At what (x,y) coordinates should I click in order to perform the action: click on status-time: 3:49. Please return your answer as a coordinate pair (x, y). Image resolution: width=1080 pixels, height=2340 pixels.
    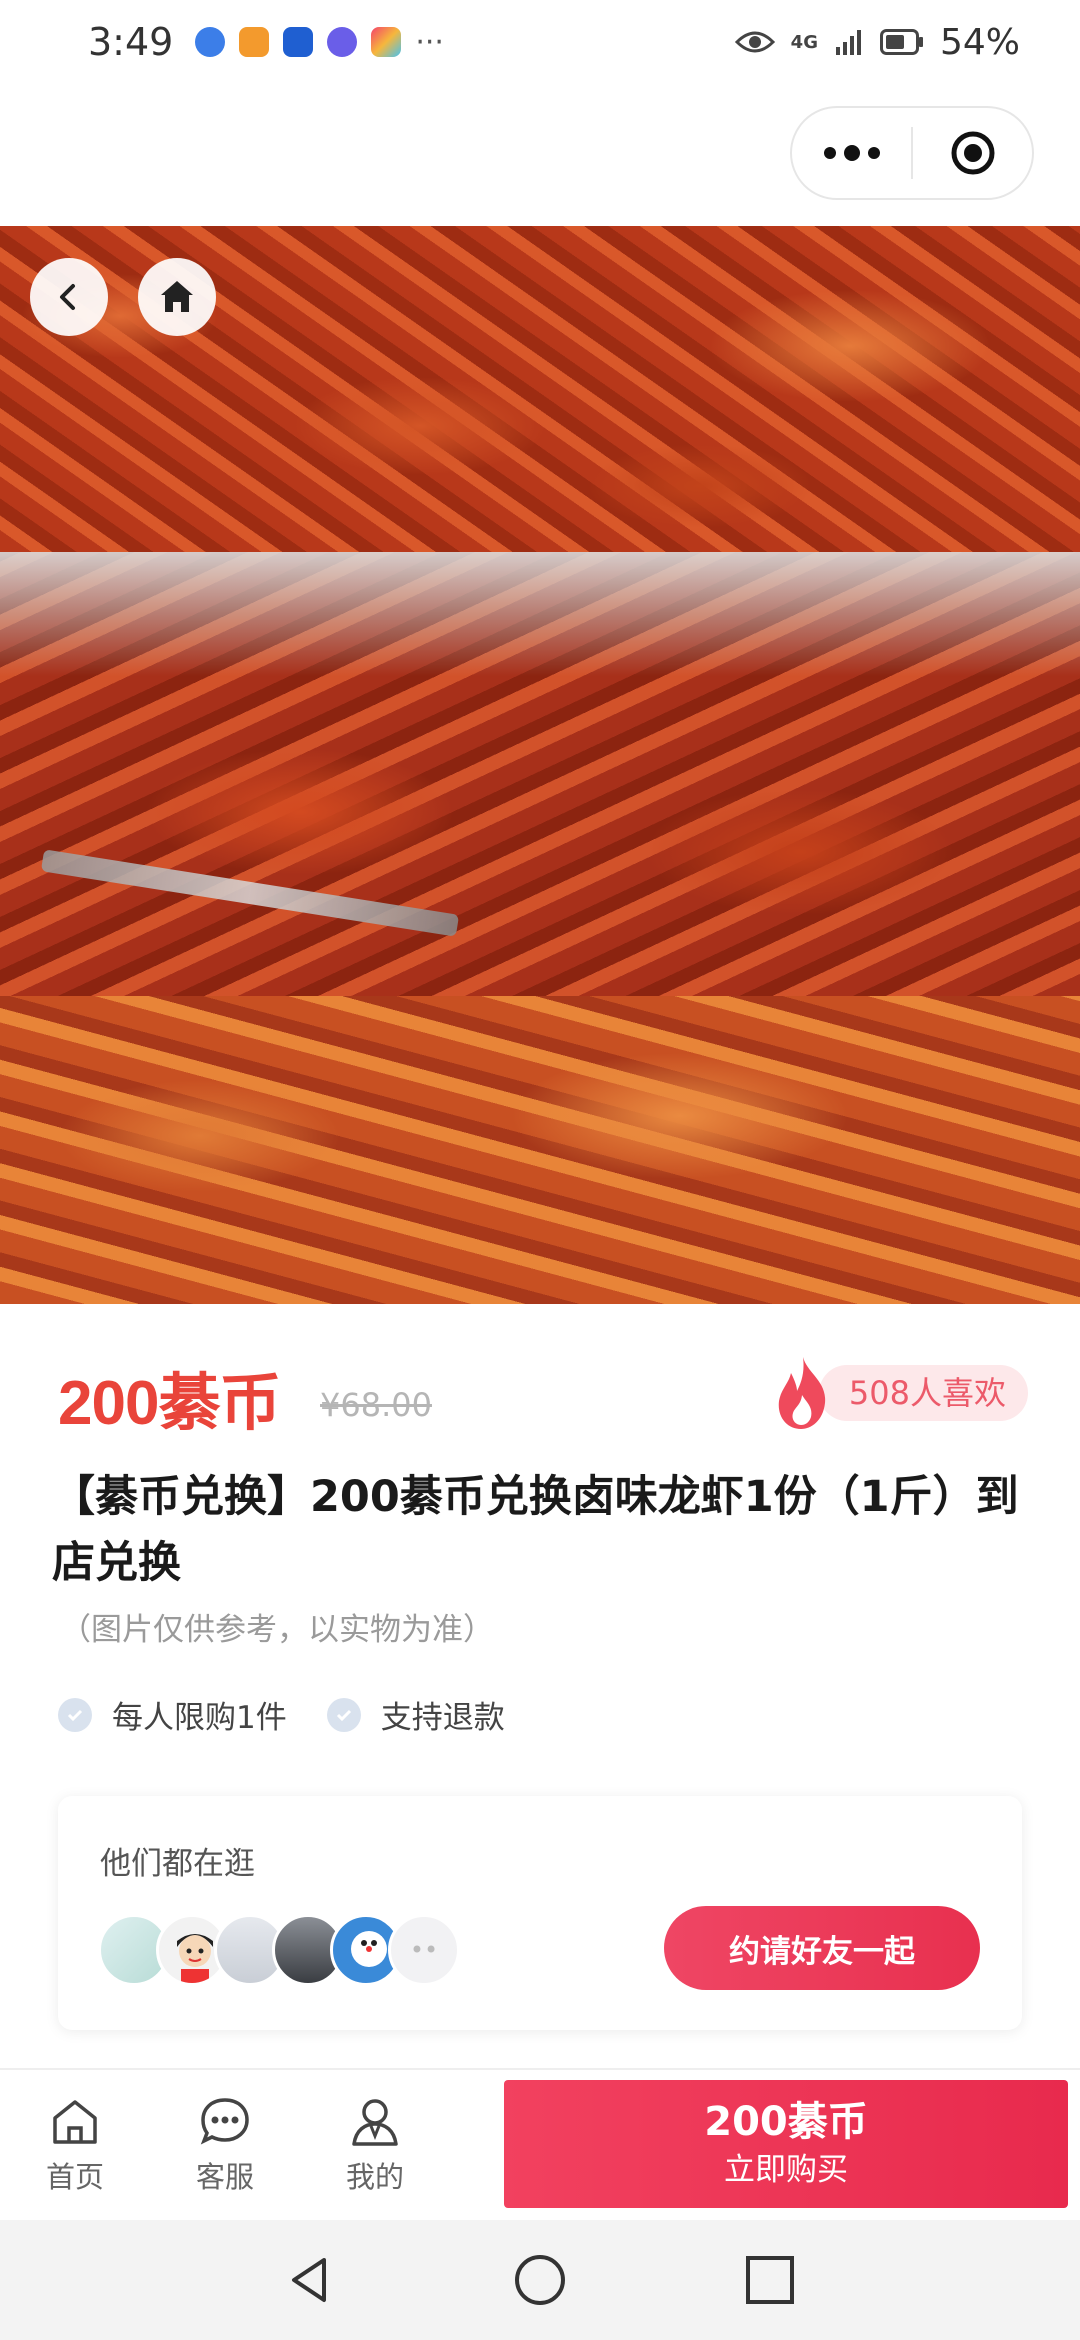
    Looking at the image, I should click on (131, 42).